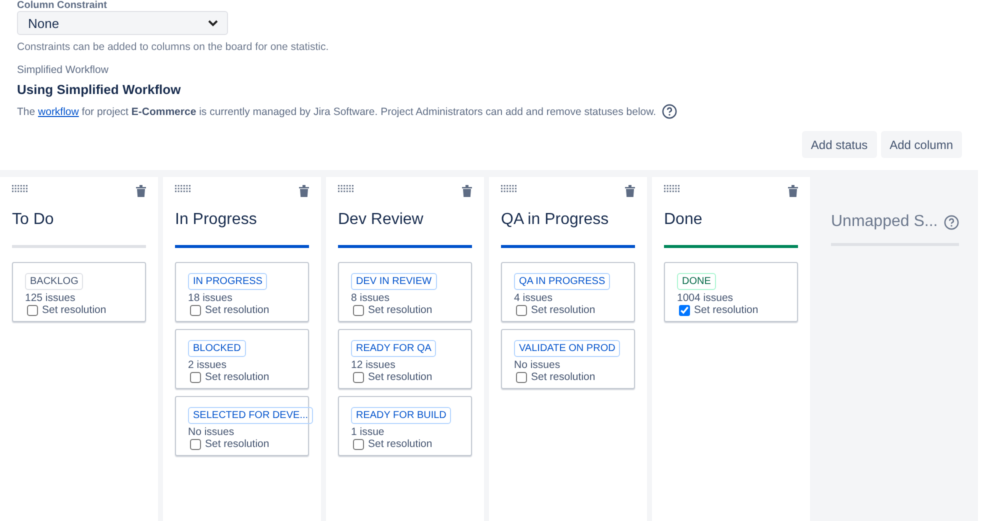 The height and width of the screenshot is (521, 998). I want to click on field-label: Column Constraint, so click(62, 5).